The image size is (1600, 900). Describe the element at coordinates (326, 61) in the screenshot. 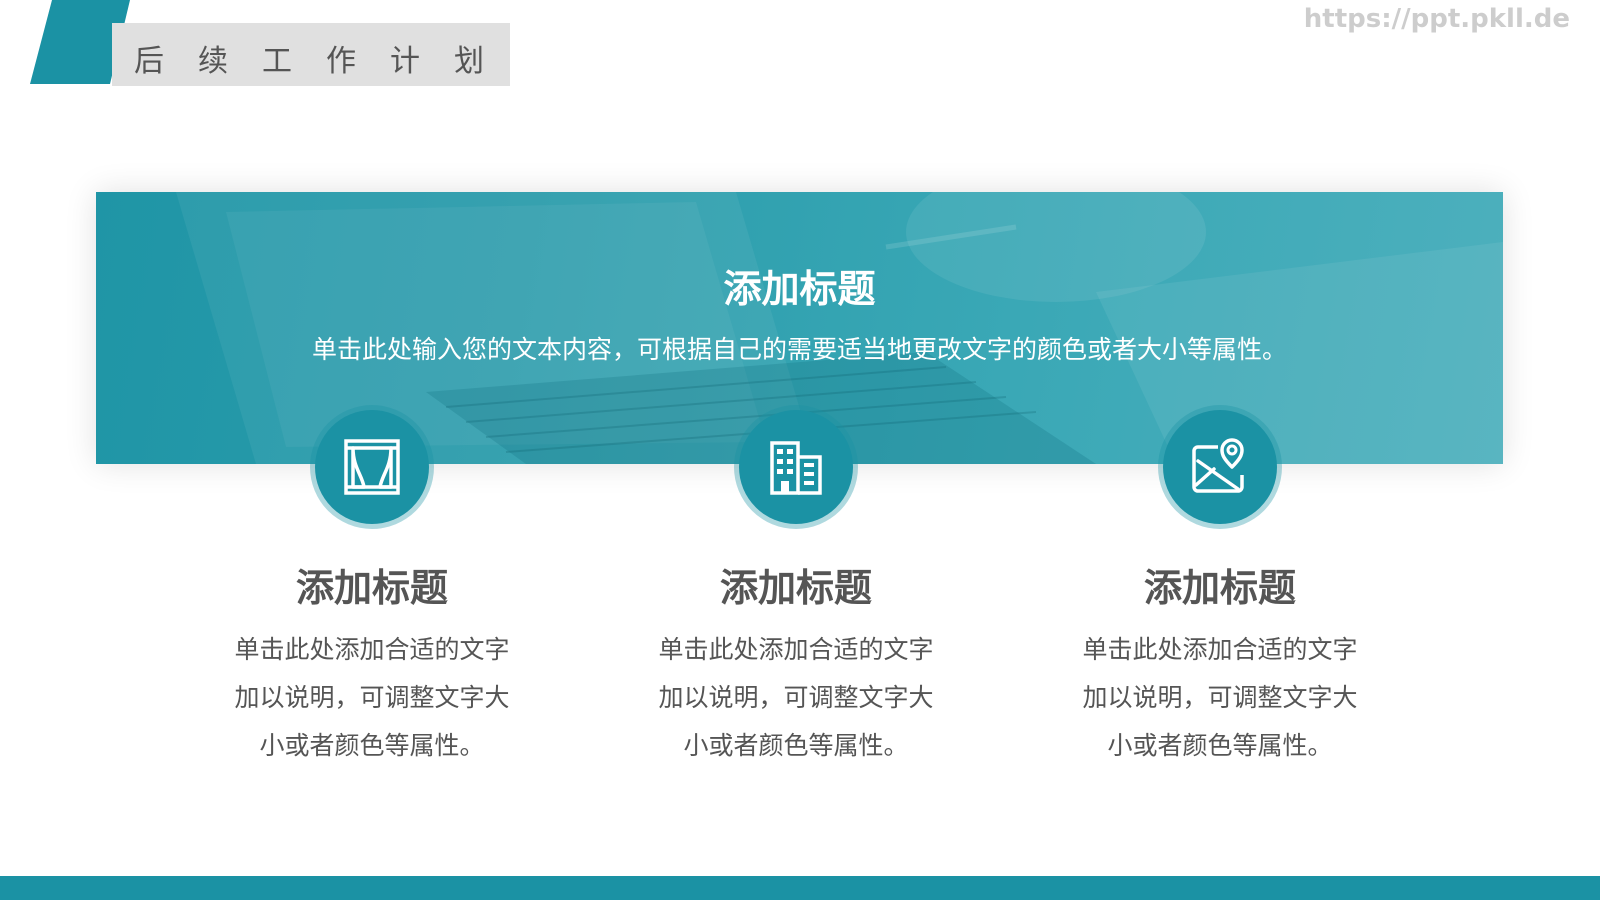

I see `slide-title: 后续工作计划` at that location.